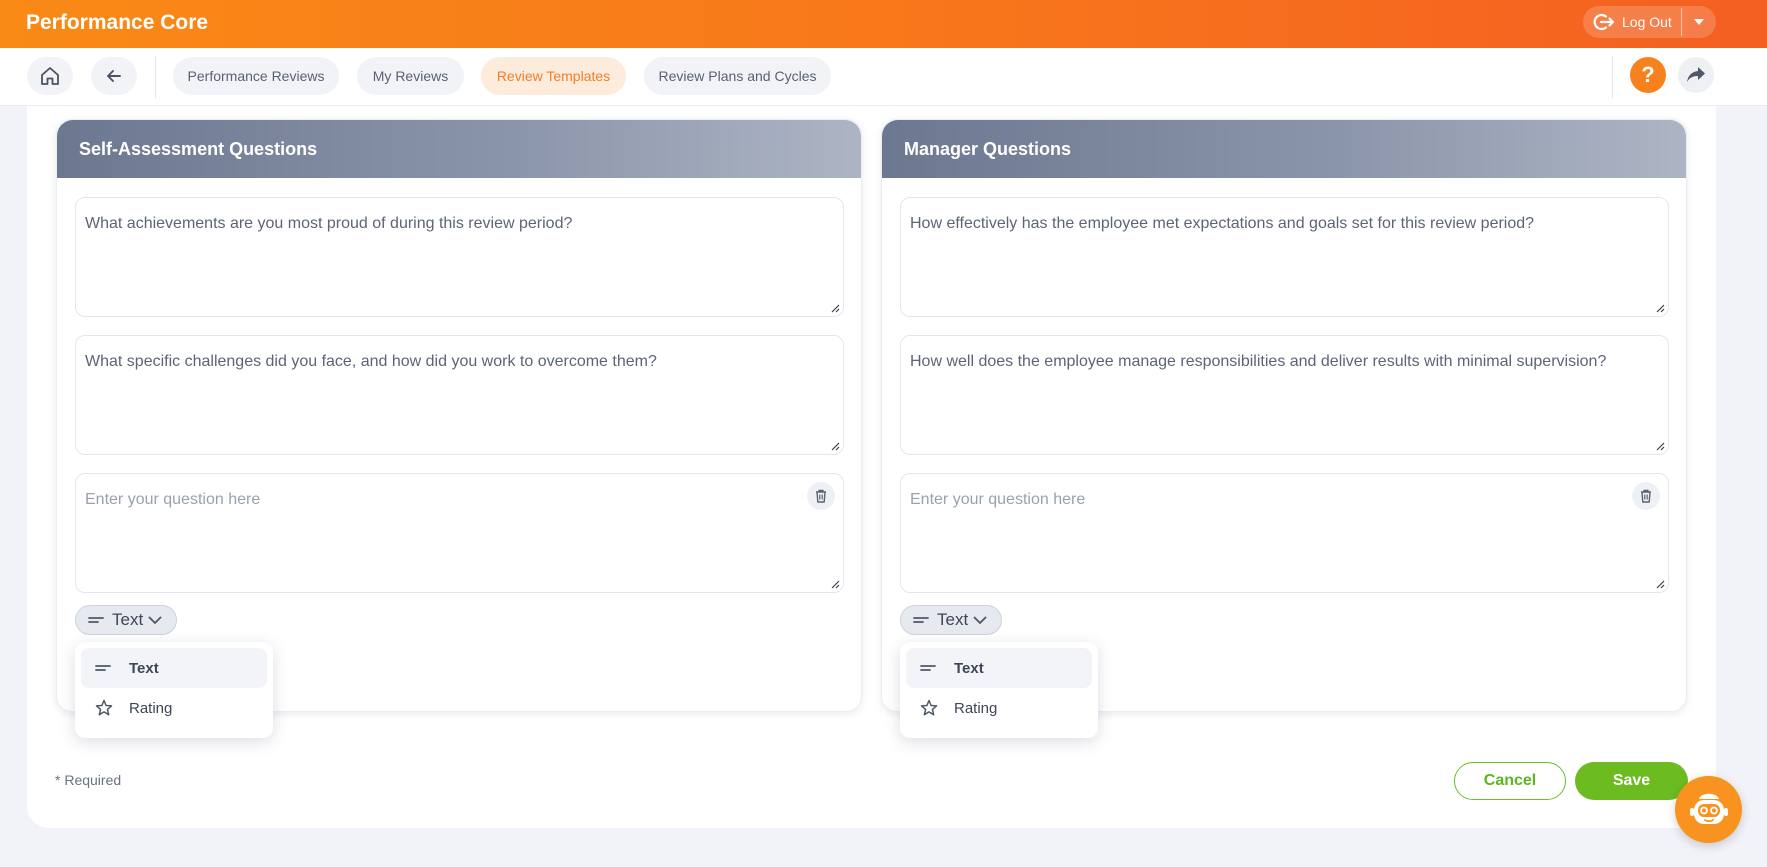  I want to click on nav-divider-right, so click(1612, 77).